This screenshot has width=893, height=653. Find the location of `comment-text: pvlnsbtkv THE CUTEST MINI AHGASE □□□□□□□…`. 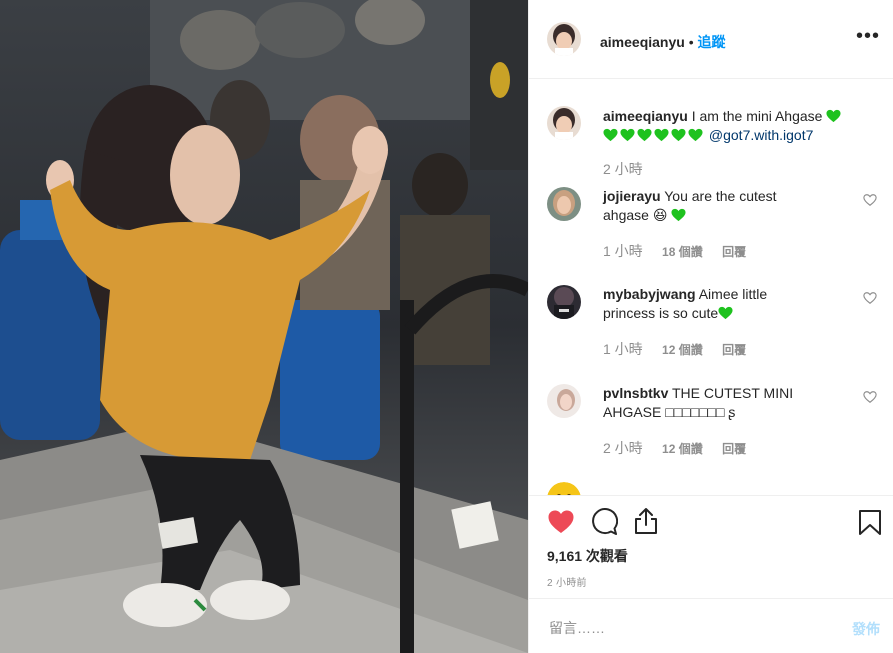

comment-text: pvlnsbtkv THE CUTEST MINI AHGASE □□□□□□□… is located at coordinates (725, 403).